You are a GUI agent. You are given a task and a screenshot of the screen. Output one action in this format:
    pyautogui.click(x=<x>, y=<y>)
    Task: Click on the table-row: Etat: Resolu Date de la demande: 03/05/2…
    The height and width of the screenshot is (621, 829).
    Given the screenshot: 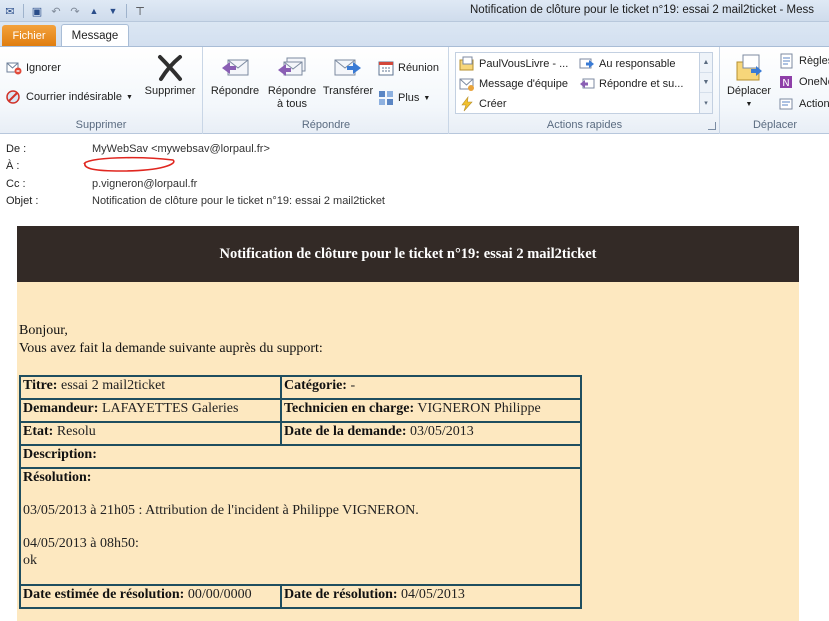 What is the action you would take?
    pyautogui.click(x=300, y=433)
    